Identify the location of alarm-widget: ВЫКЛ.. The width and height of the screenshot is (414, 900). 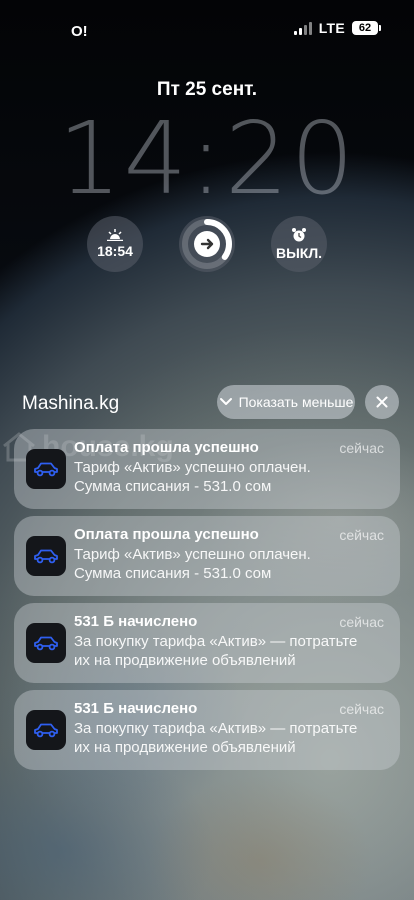
(299, 244).